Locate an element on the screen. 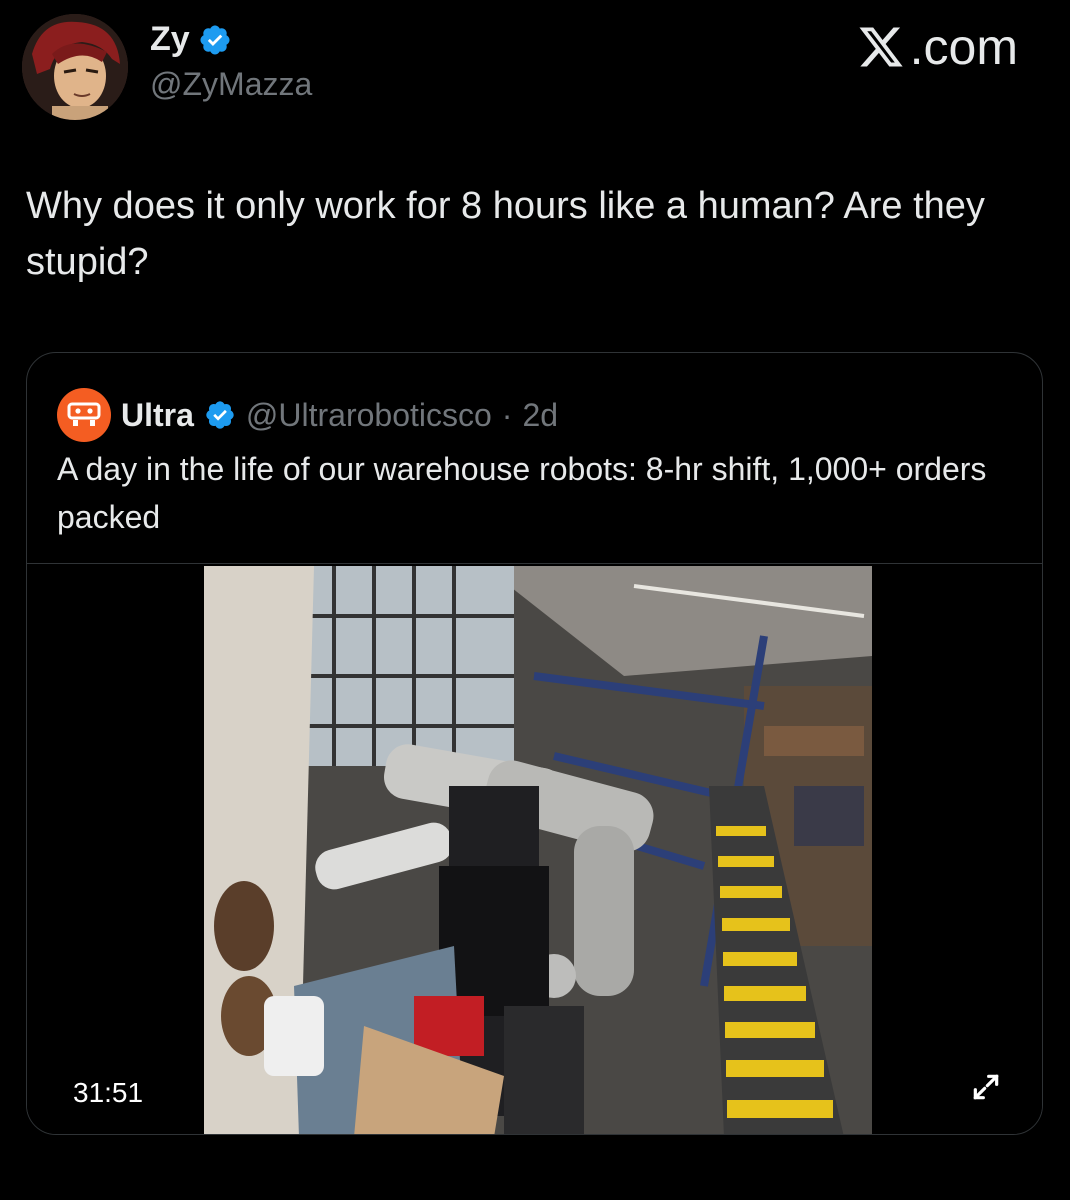 This screenshot has height=1200, width=1070. anime-avatar-icon is located at coordinates (75, 67).